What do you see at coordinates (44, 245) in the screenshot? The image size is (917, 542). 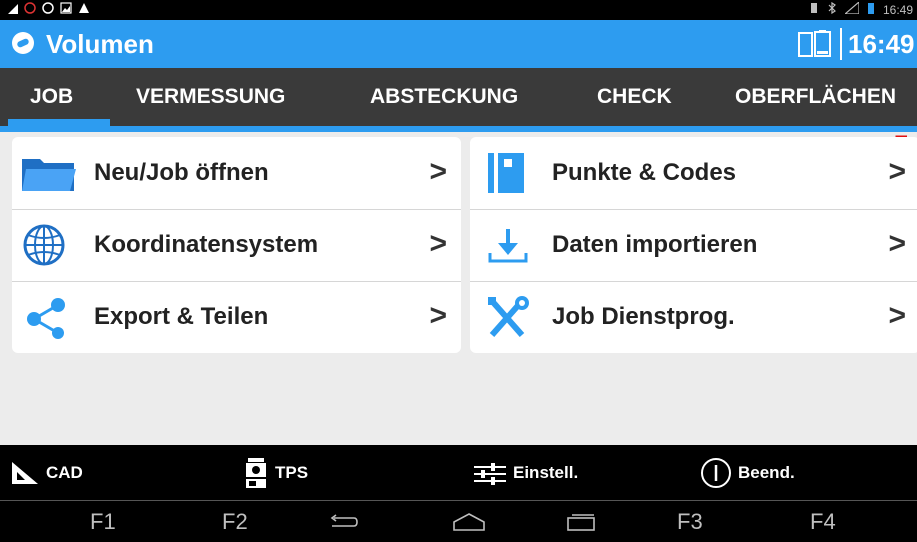 I see `globe-icon` at bounding box center [44, 245].